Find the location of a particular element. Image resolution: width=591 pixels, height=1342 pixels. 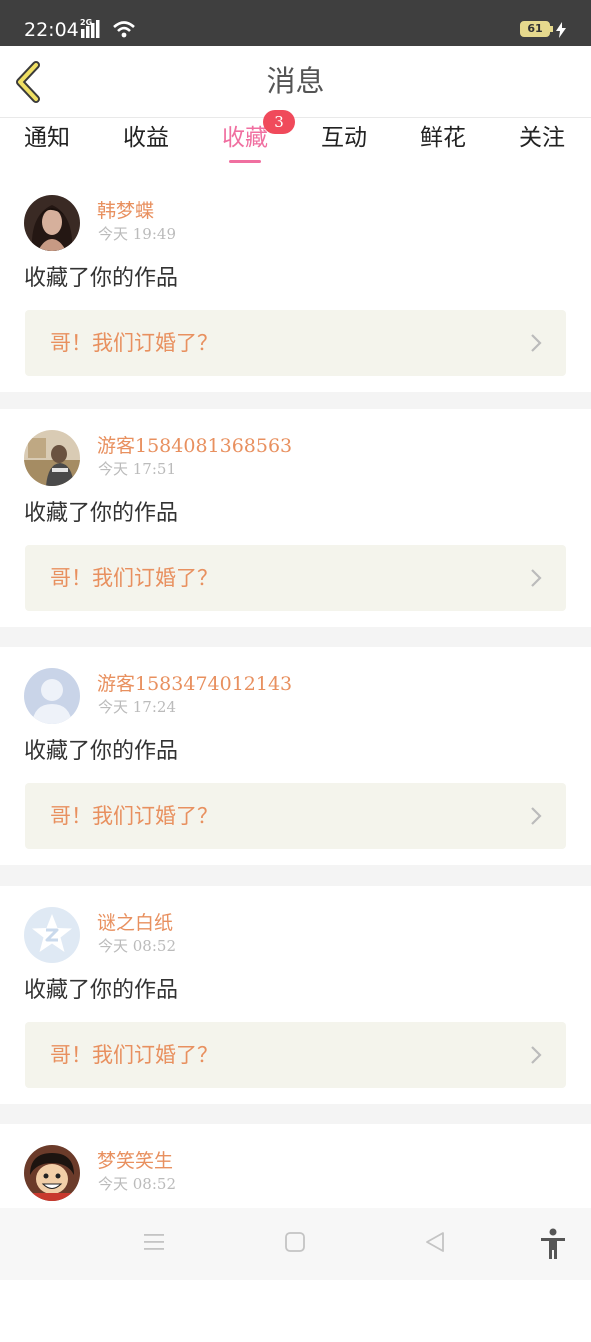

tab-label: 收藏 is located at coordinates (245, 138).